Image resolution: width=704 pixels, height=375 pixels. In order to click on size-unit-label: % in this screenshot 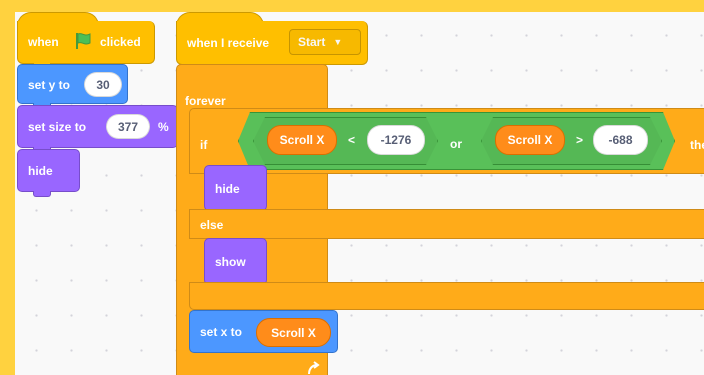, I will do `click(163, 127)`.